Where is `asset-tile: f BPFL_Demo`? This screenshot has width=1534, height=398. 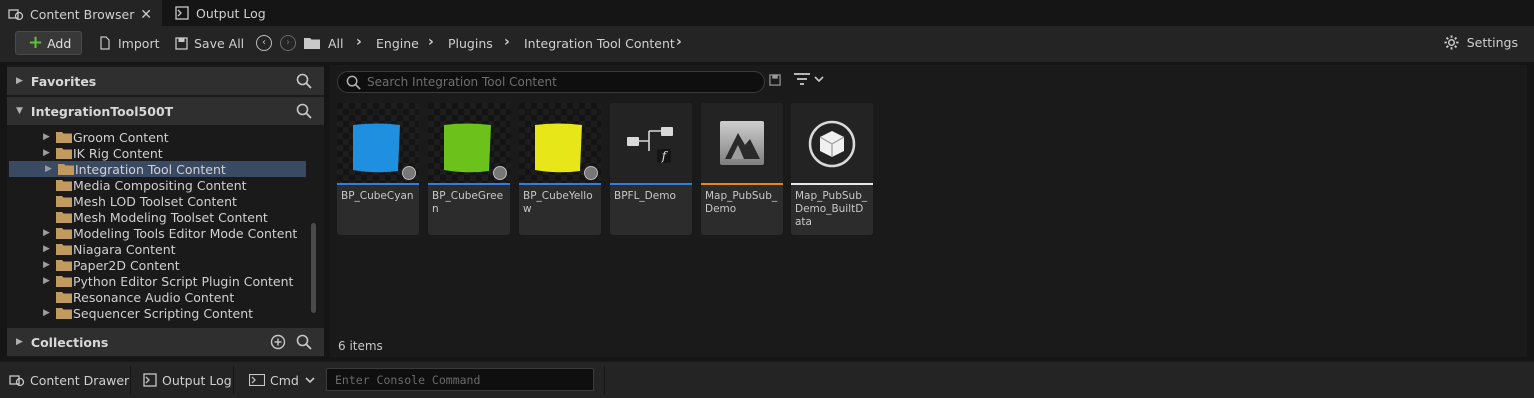 asset-tile: f BPFL_Demo is located at coordinates (651, 169).